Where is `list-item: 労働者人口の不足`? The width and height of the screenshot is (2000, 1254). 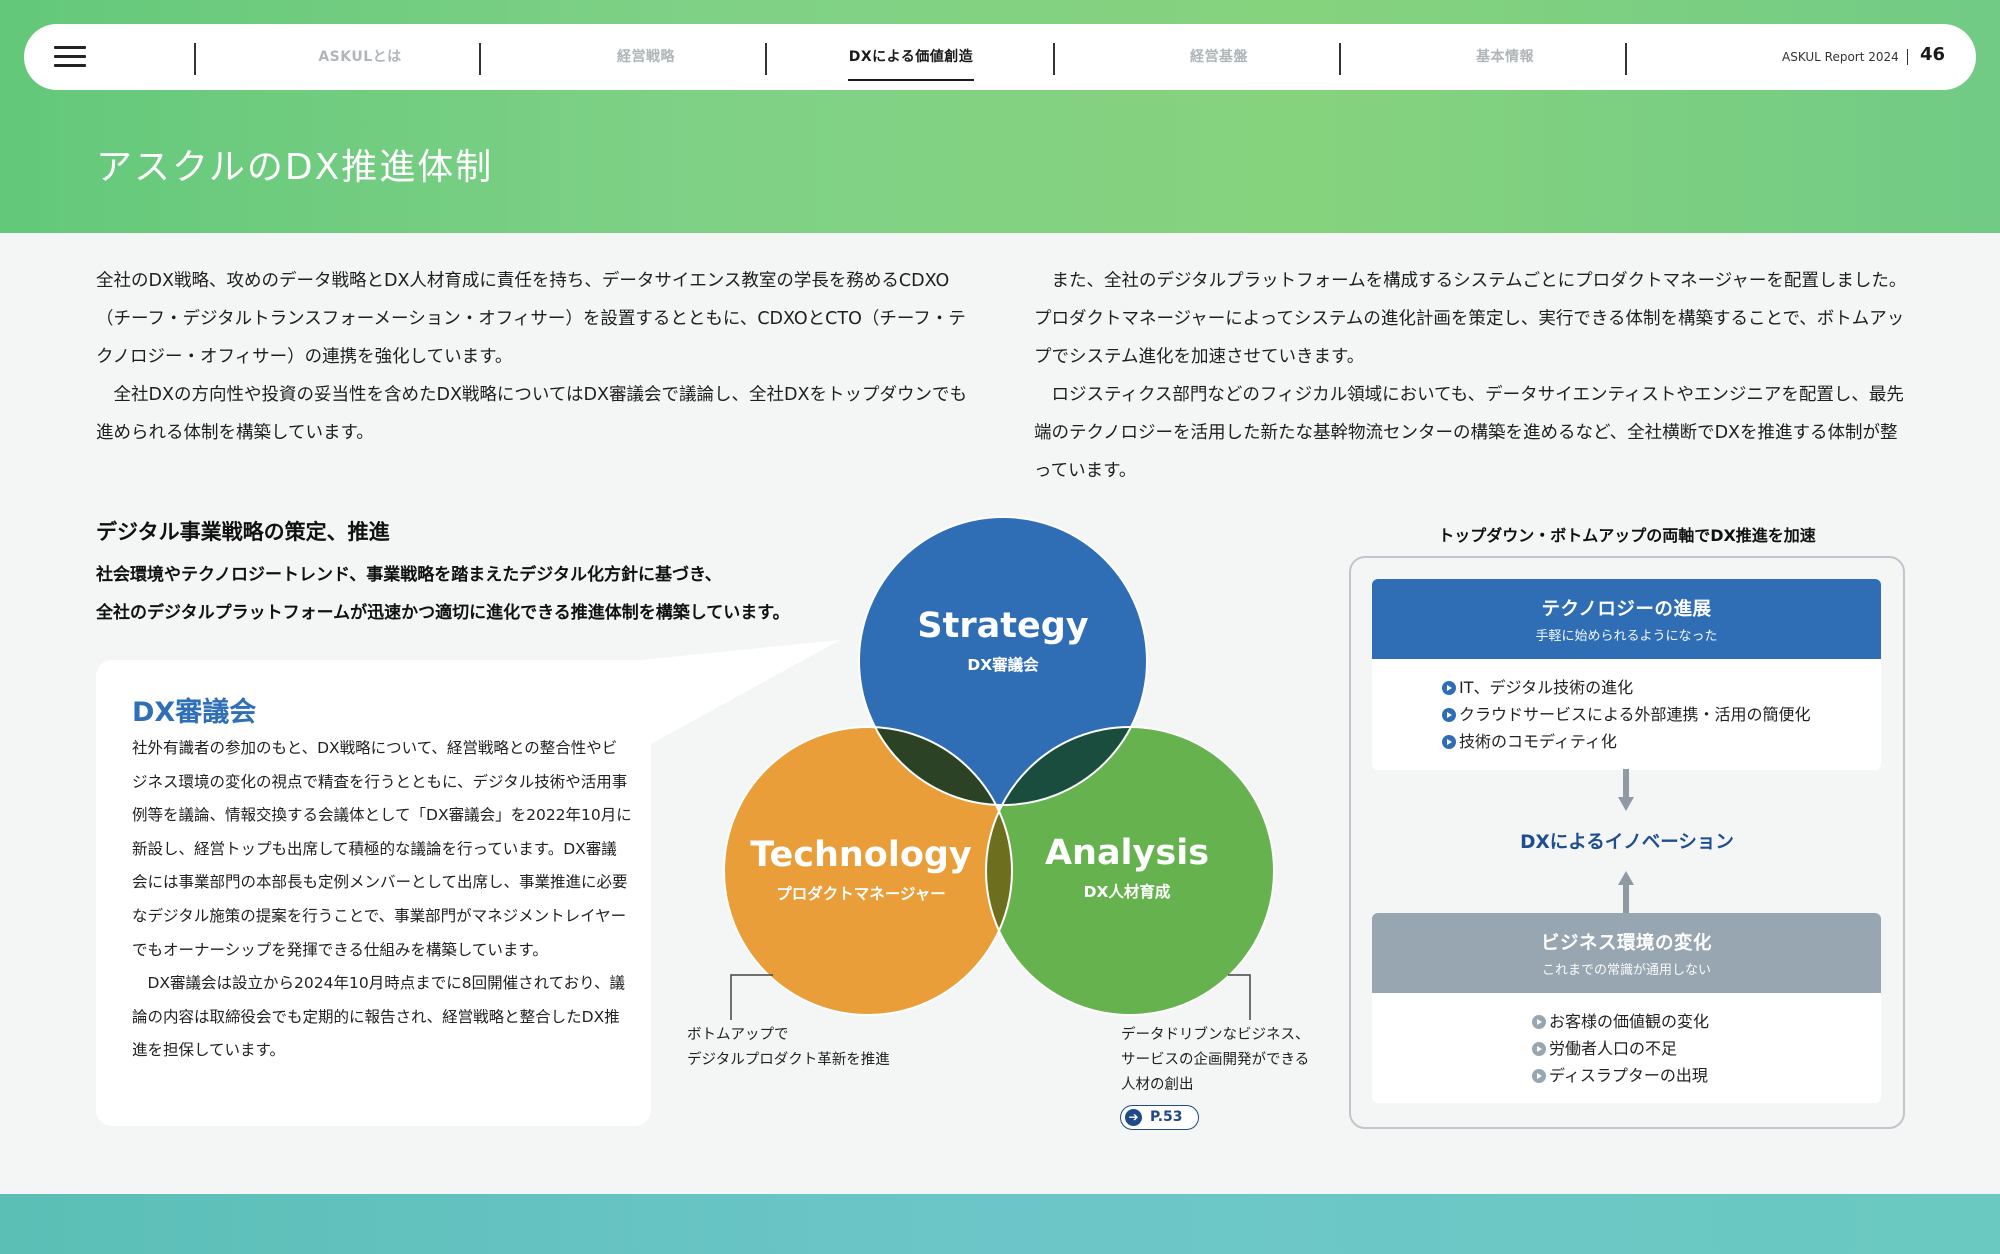
list-item: 労働者人口の不足 is located at coordinates (1706, 1048).